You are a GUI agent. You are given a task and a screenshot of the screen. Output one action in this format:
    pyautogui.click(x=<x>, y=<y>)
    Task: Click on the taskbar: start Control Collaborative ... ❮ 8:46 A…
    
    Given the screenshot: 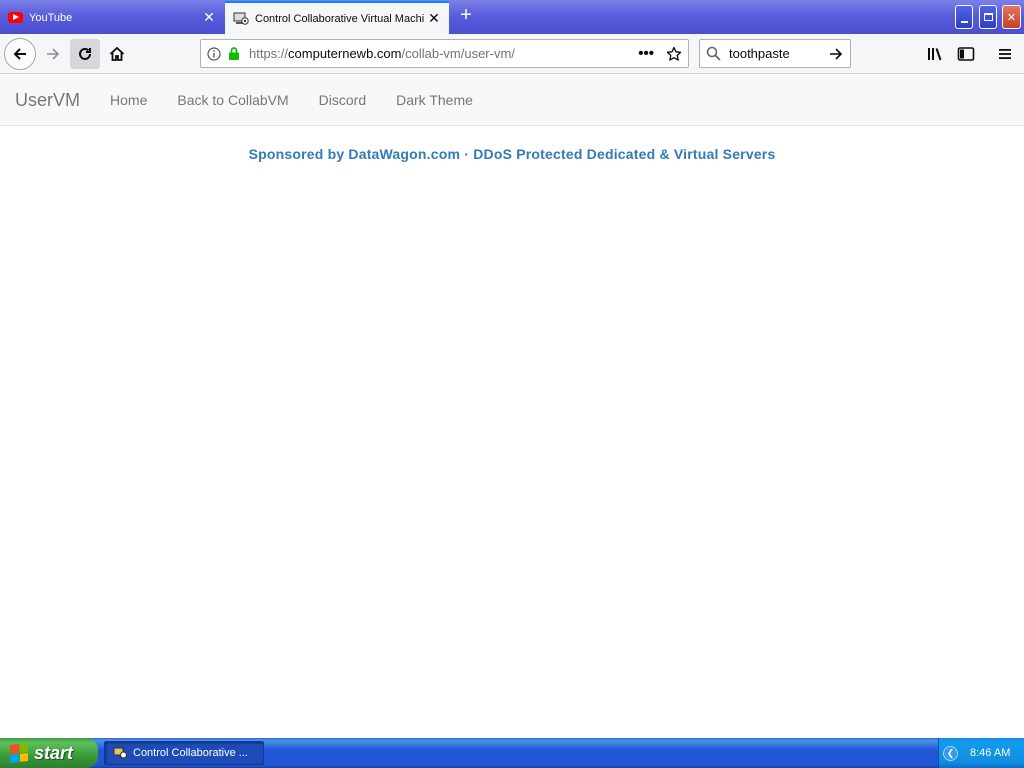 What is the action you would take?
    pyautogui.click(x=512, y=753)
    